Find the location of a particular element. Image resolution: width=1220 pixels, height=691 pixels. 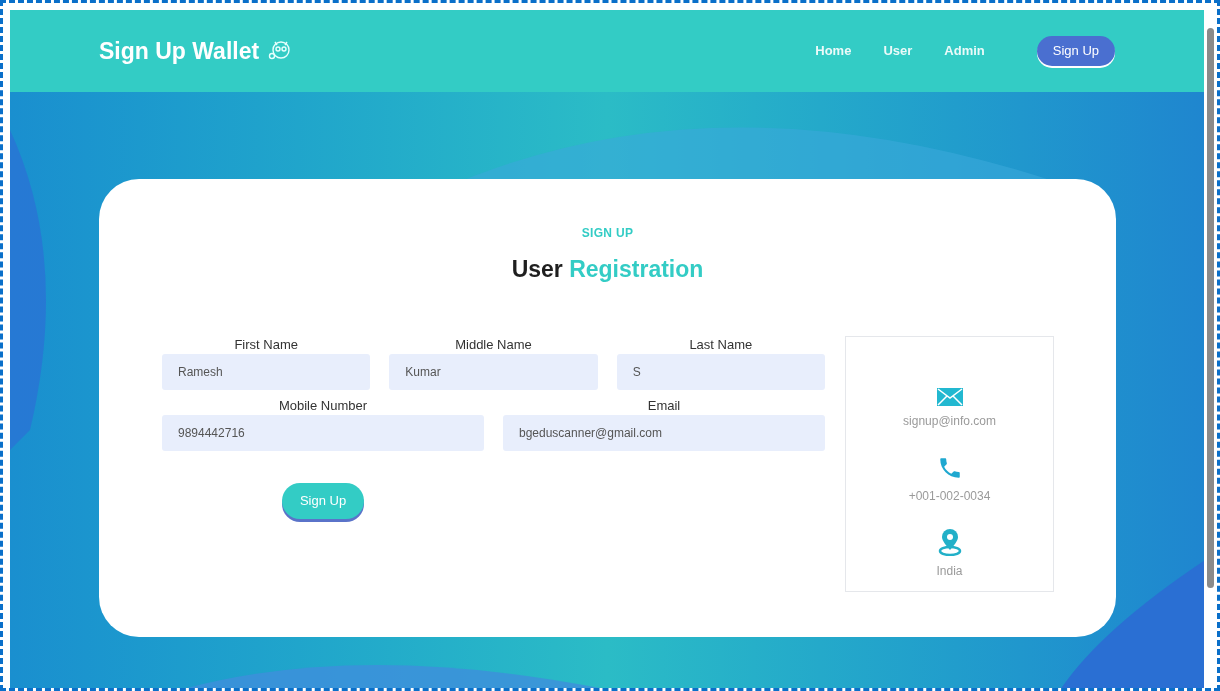

field-label: Email is located at coordinates (664, 405).